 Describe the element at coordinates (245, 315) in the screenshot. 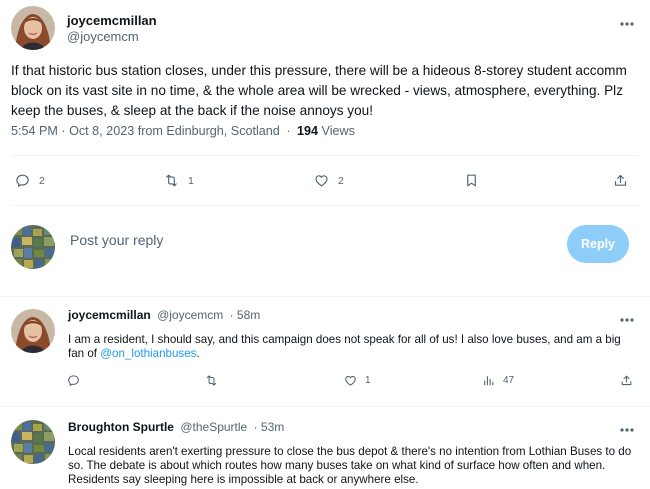

I see `reply-time: · 58m` at that location.